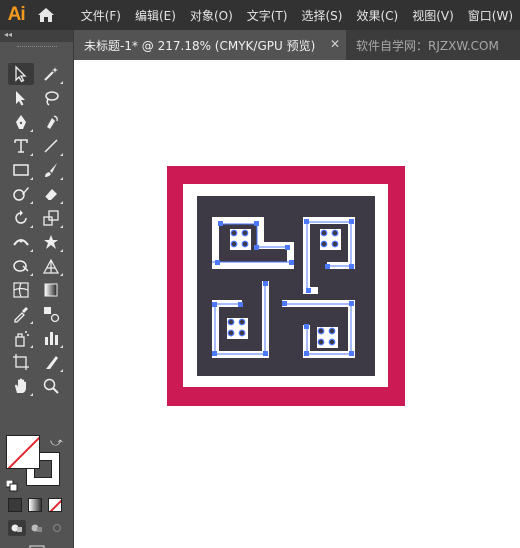 Image resolution: width=520 pixels, height=548 pixels. Describe the element at coordinates (51, 170) in the screenshot. I see `paintbrush-icon` at that location.